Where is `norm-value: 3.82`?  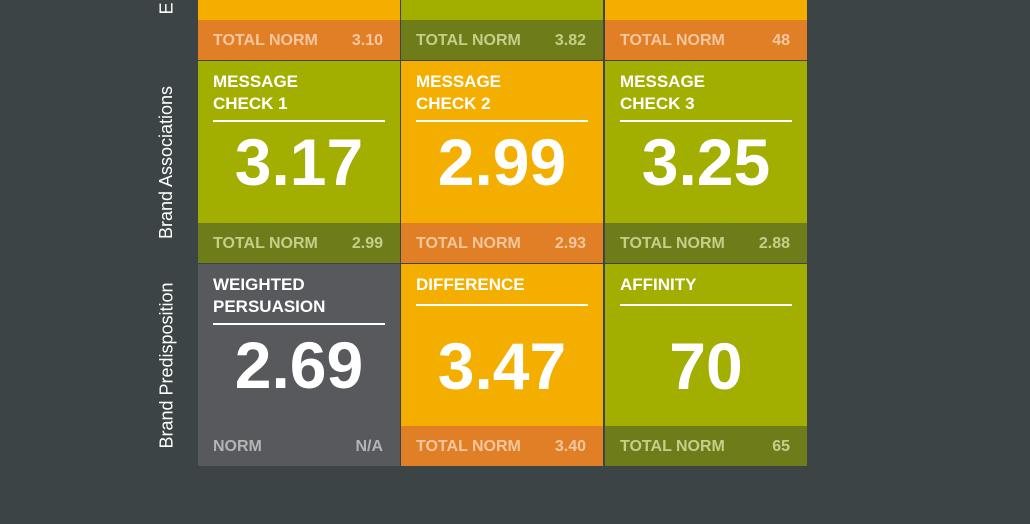 norm-value: 3.82 is located at coordinates (570, 40).